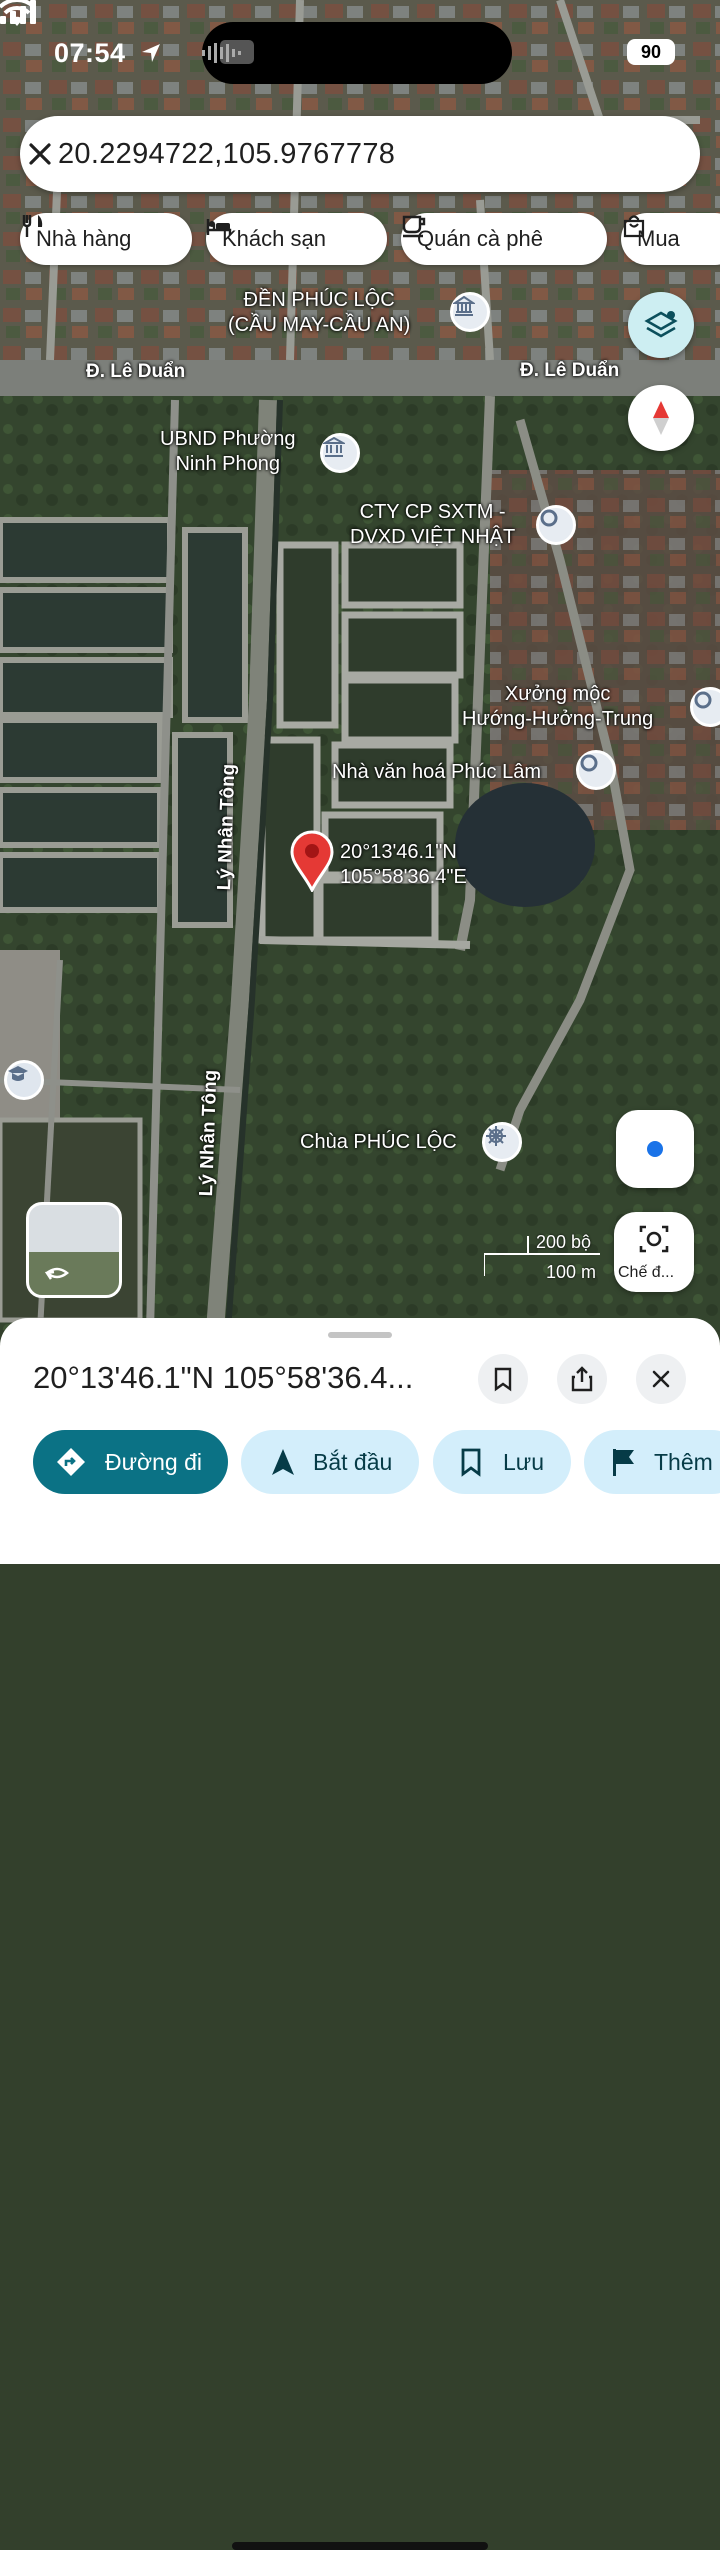 The width and height of the screenshot is (720, 2550). Describe the element at coordinates (652, 1462) in the screenshot. I see `more-button: Thêm` at that location.